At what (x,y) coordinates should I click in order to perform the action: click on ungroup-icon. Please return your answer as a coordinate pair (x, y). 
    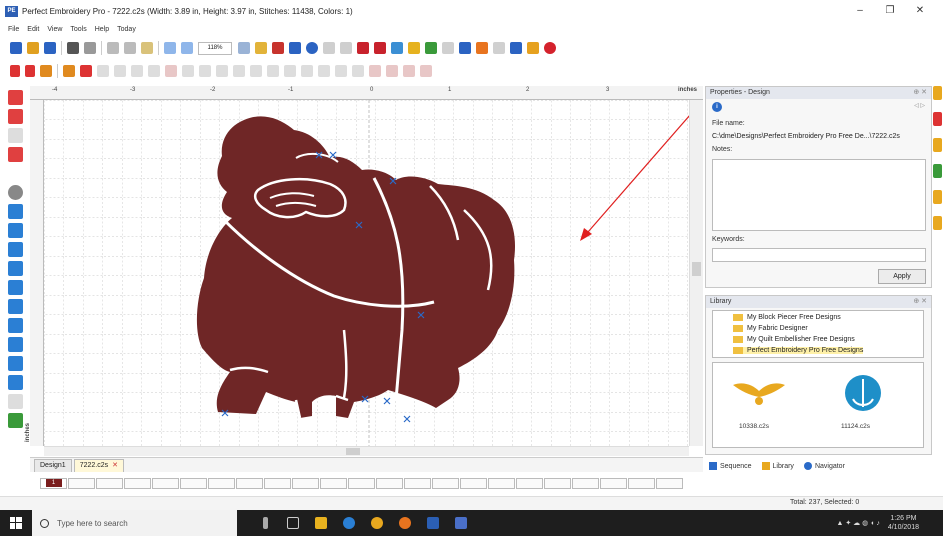
    Looking at the image, I should click on (239, 71).